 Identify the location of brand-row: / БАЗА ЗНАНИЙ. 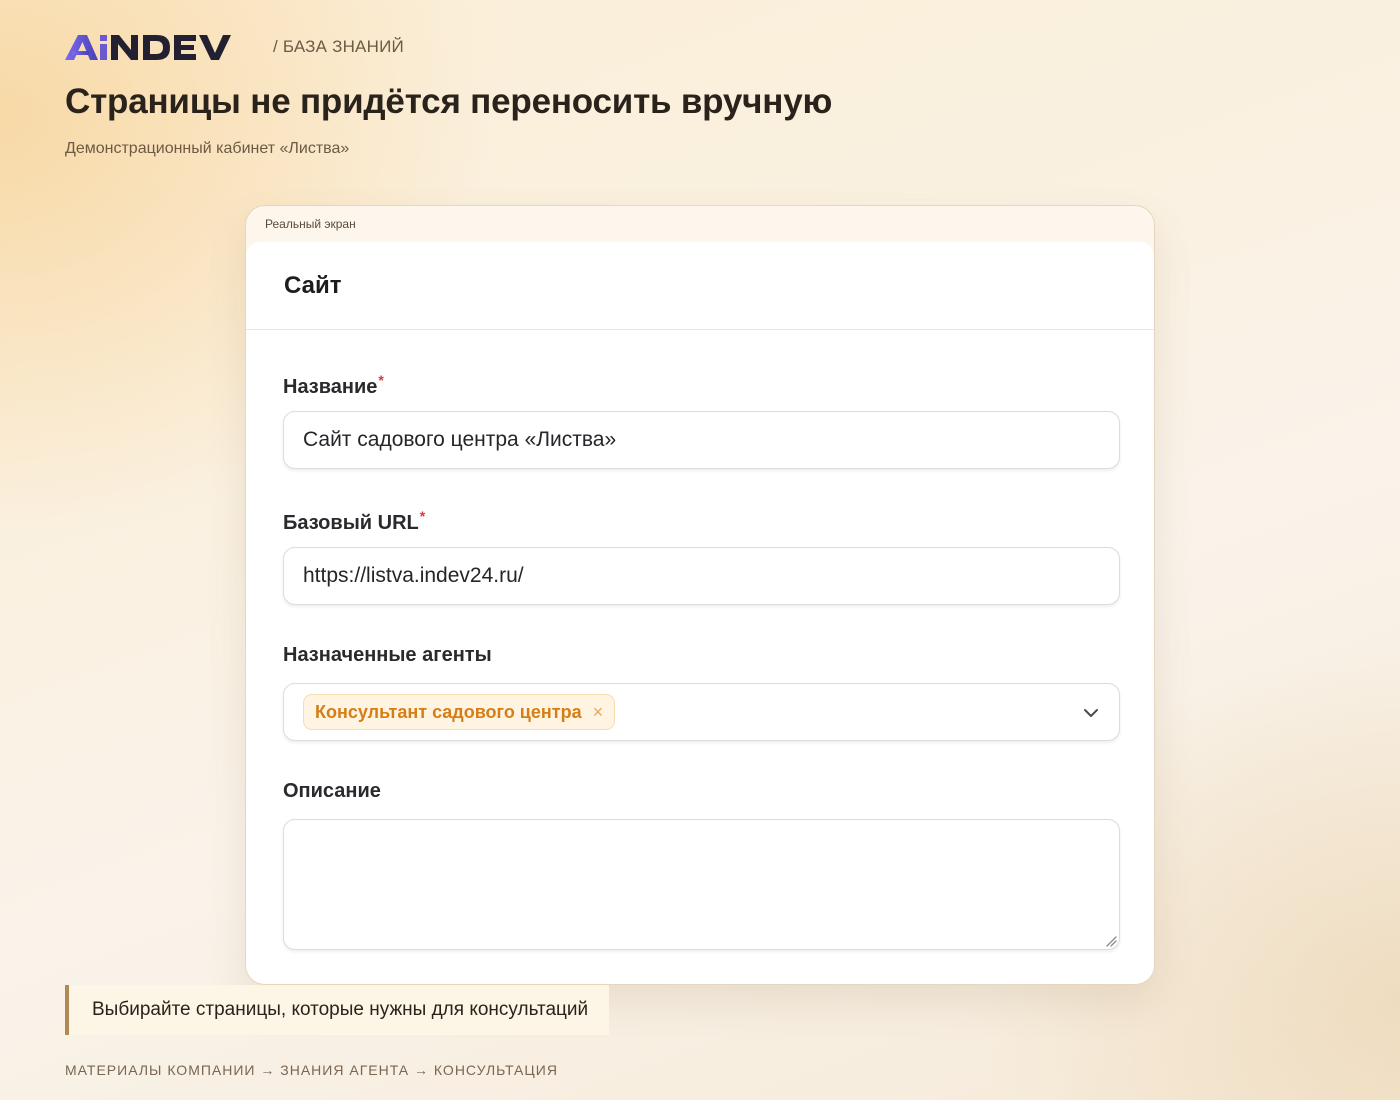
(234, 47).